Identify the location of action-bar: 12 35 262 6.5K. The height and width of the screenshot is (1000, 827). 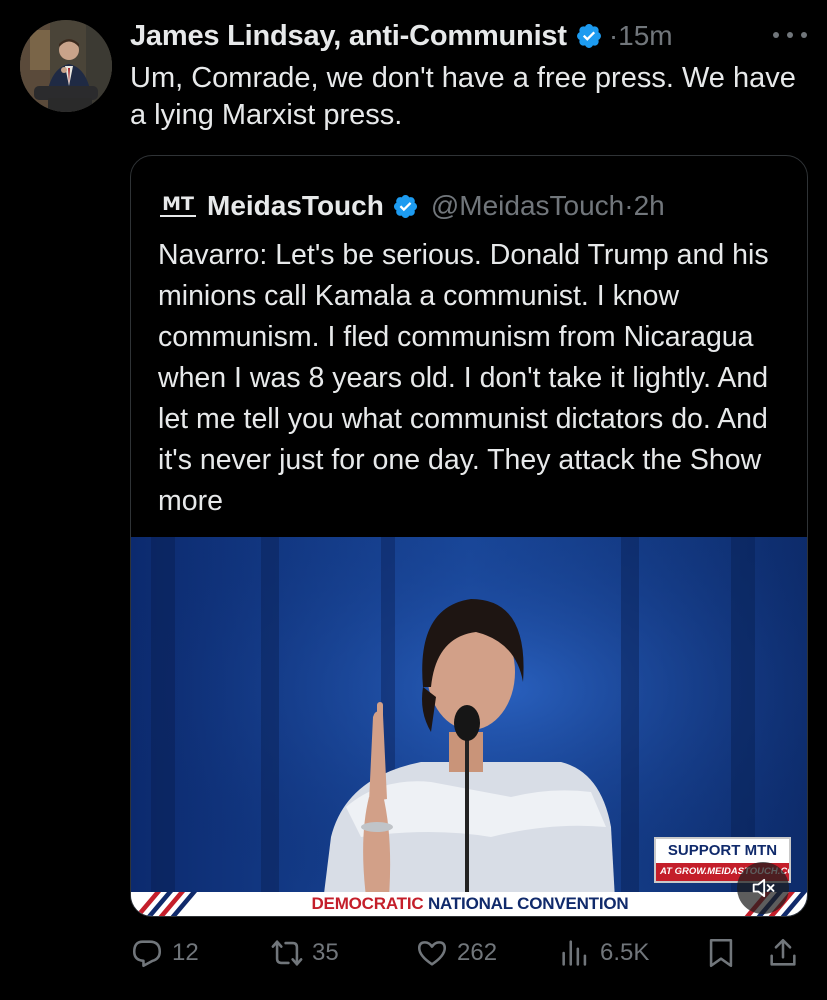
(470, 953).